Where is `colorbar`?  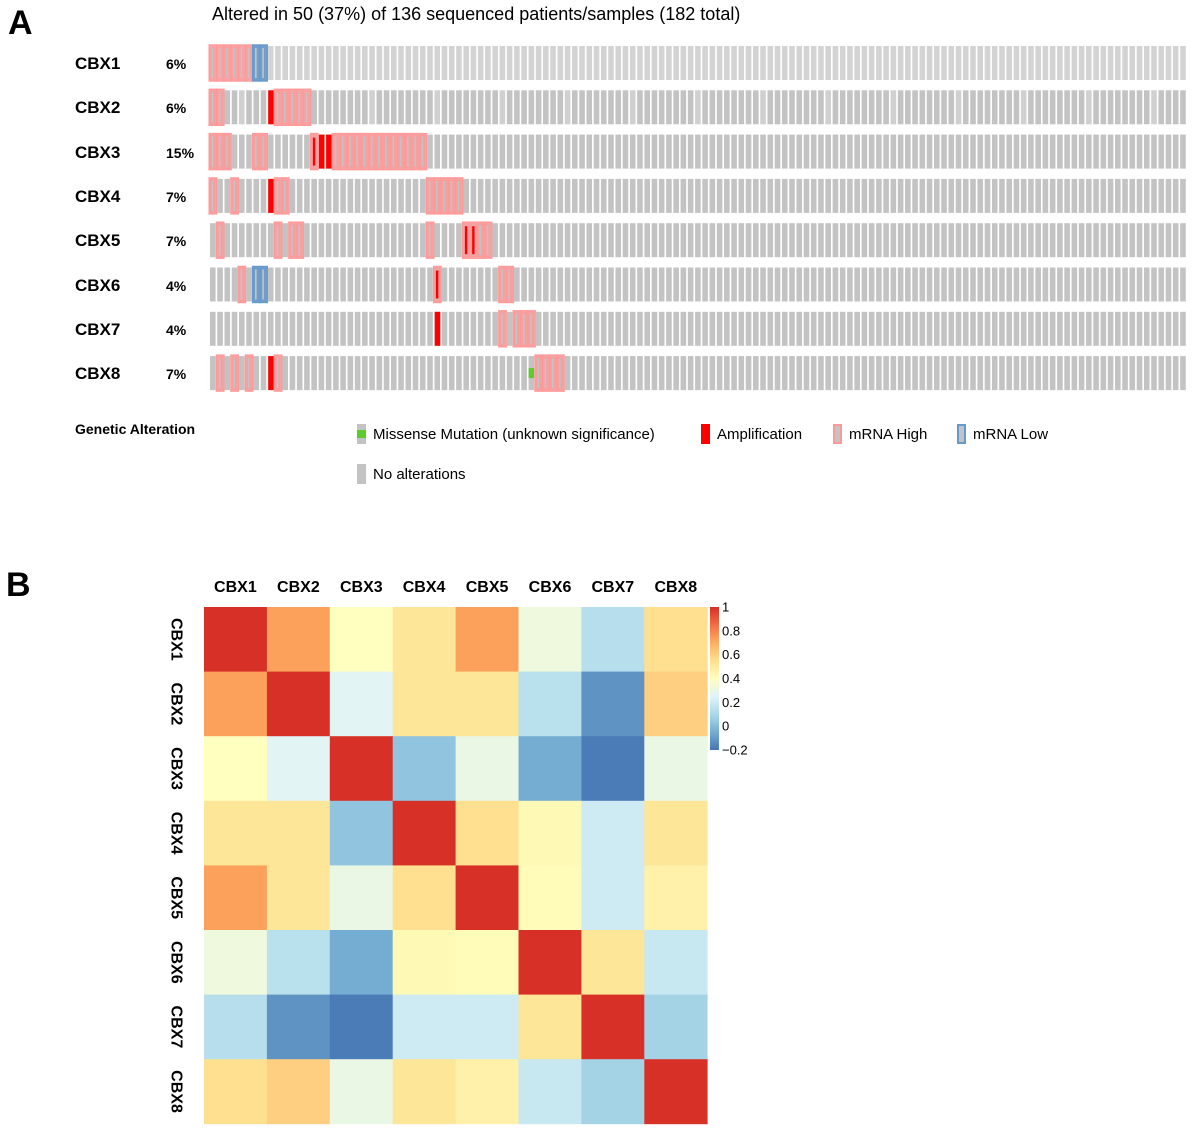
colorbar is located at coordinates (714, 678).